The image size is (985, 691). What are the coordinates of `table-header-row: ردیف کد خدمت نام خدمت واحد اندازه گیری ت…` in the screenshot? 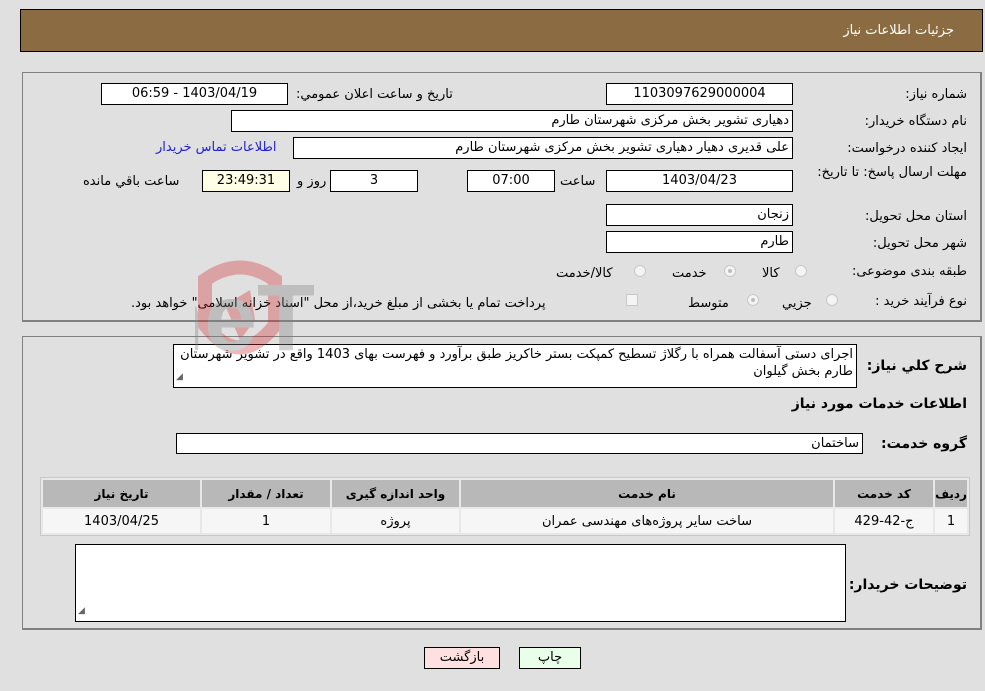 It's located at (505, 493).